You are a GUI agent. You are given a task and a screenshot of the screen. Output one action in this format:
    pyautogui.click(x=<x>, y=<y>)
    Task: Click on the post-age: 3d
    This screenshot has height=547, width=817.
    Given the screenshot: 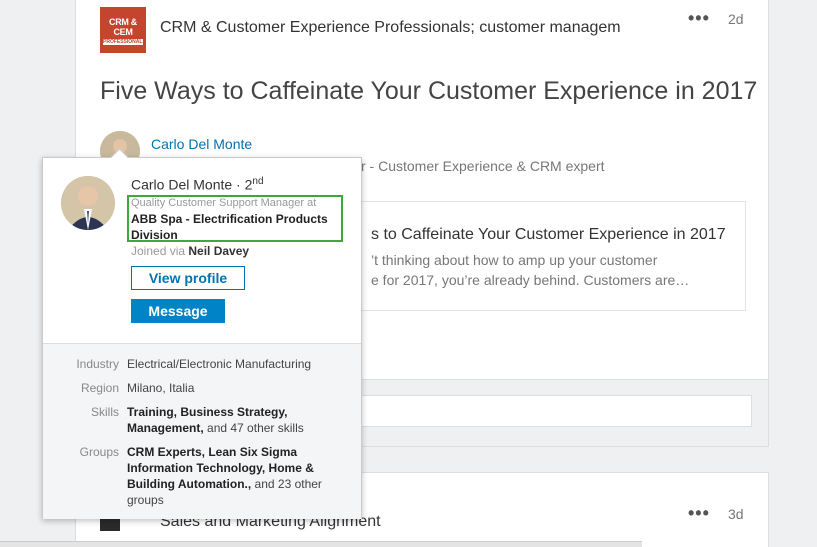 What is the action you would take?
    pyautogui.click(x=736, y=514)
    